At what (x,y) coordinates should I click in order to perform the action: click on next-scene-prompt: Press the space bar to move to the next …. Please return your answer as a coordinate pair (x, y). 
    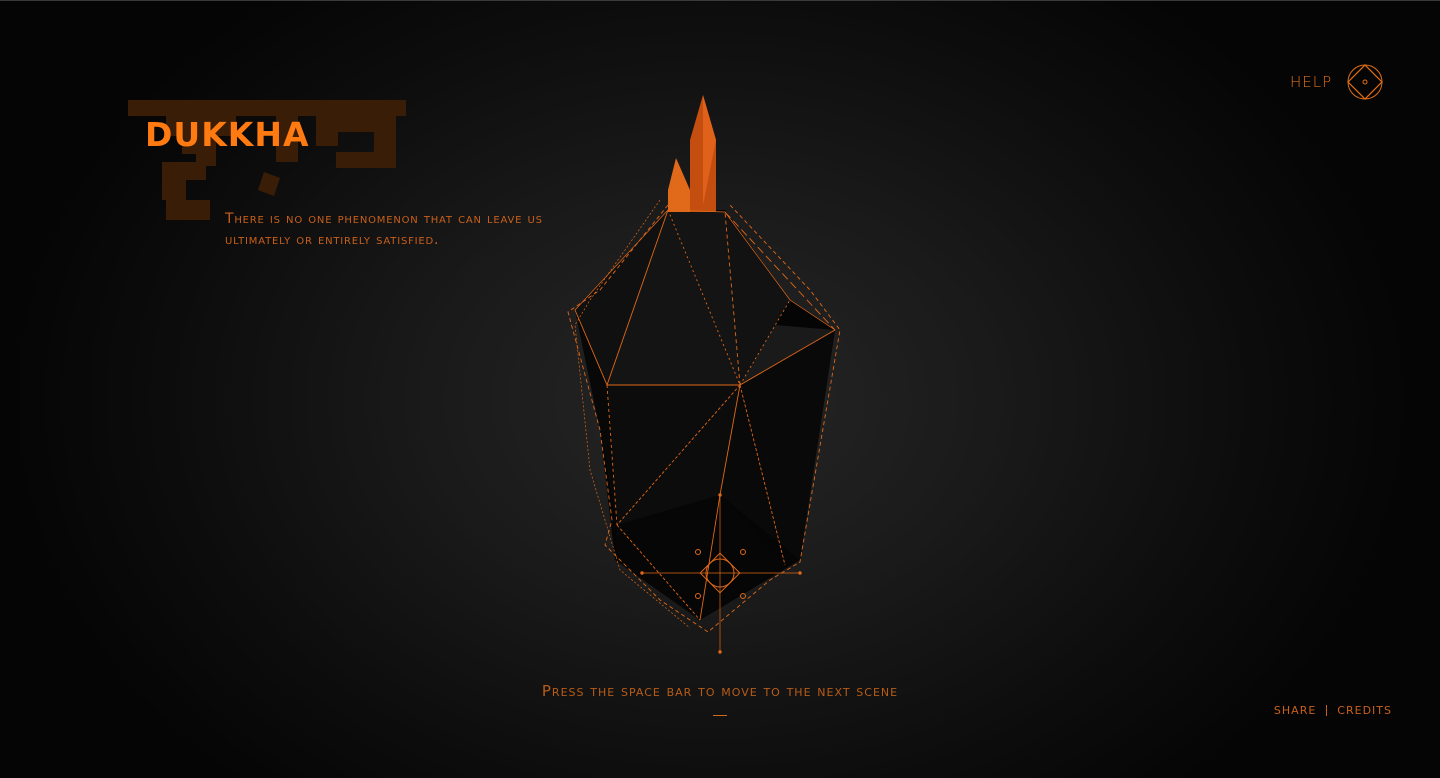
    Looking at the image, I should click on (720, 691).